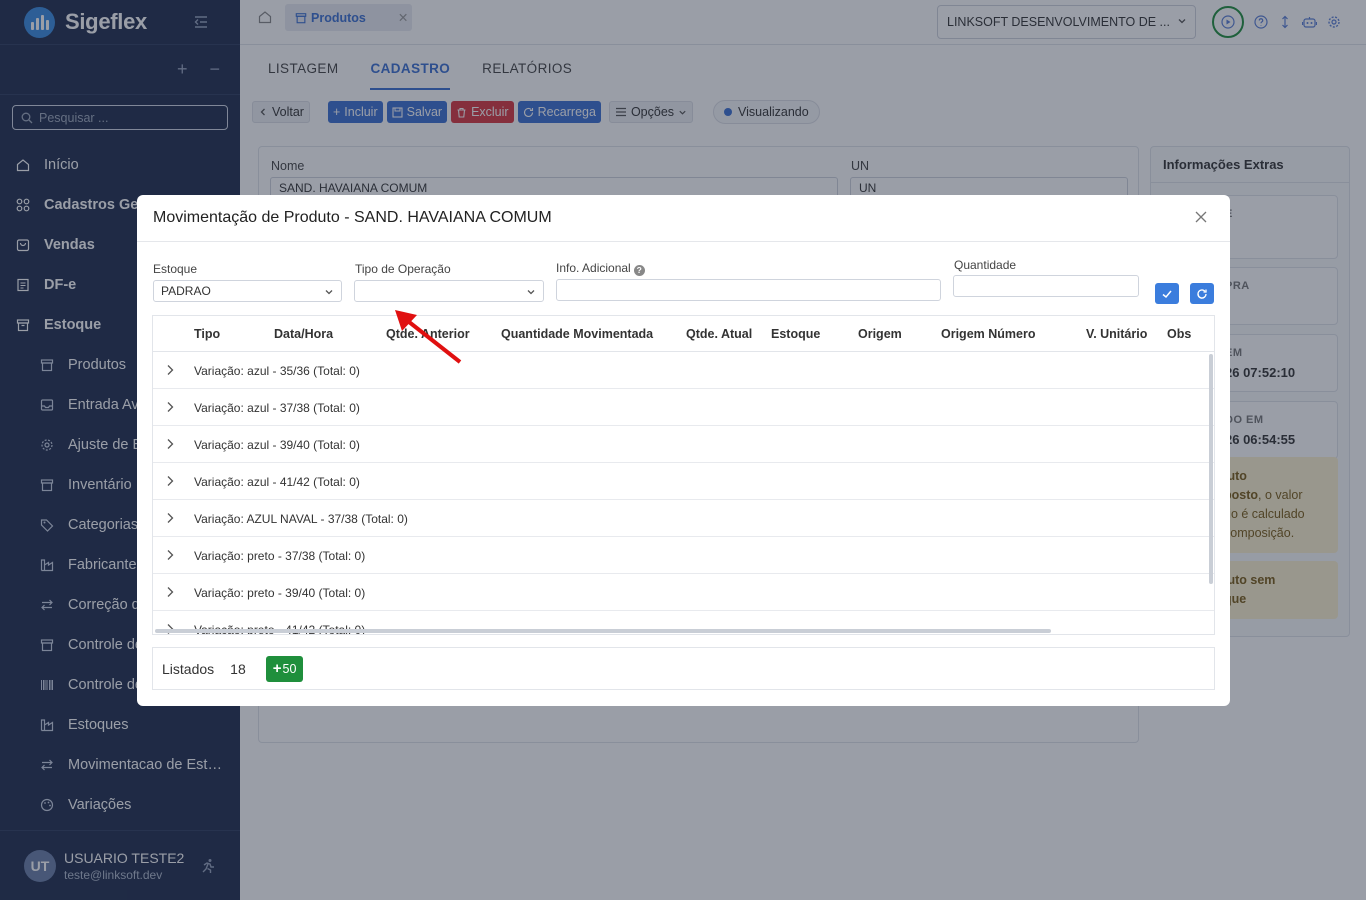 This screenshot has height=900, width=1366. I want to click on col-quantidade-movimentada: Quantidade Movimentada, so click(577, 334).